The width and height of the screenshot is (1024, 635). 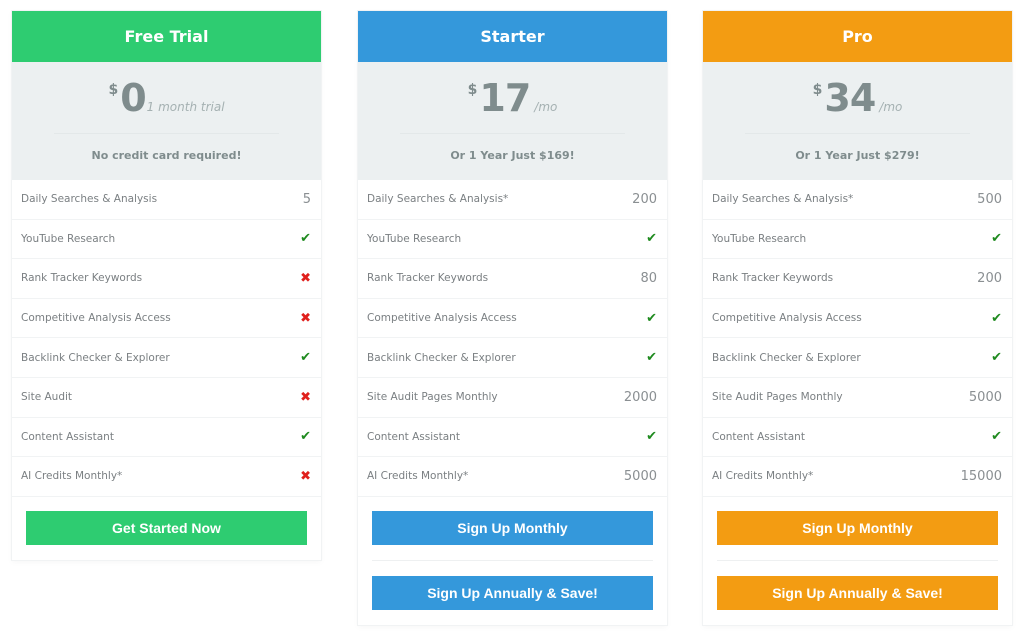 What do you see at coordinates (505, 98) in the screenshot?
I see `price-amount: 17` at bounding box center [505, 98].